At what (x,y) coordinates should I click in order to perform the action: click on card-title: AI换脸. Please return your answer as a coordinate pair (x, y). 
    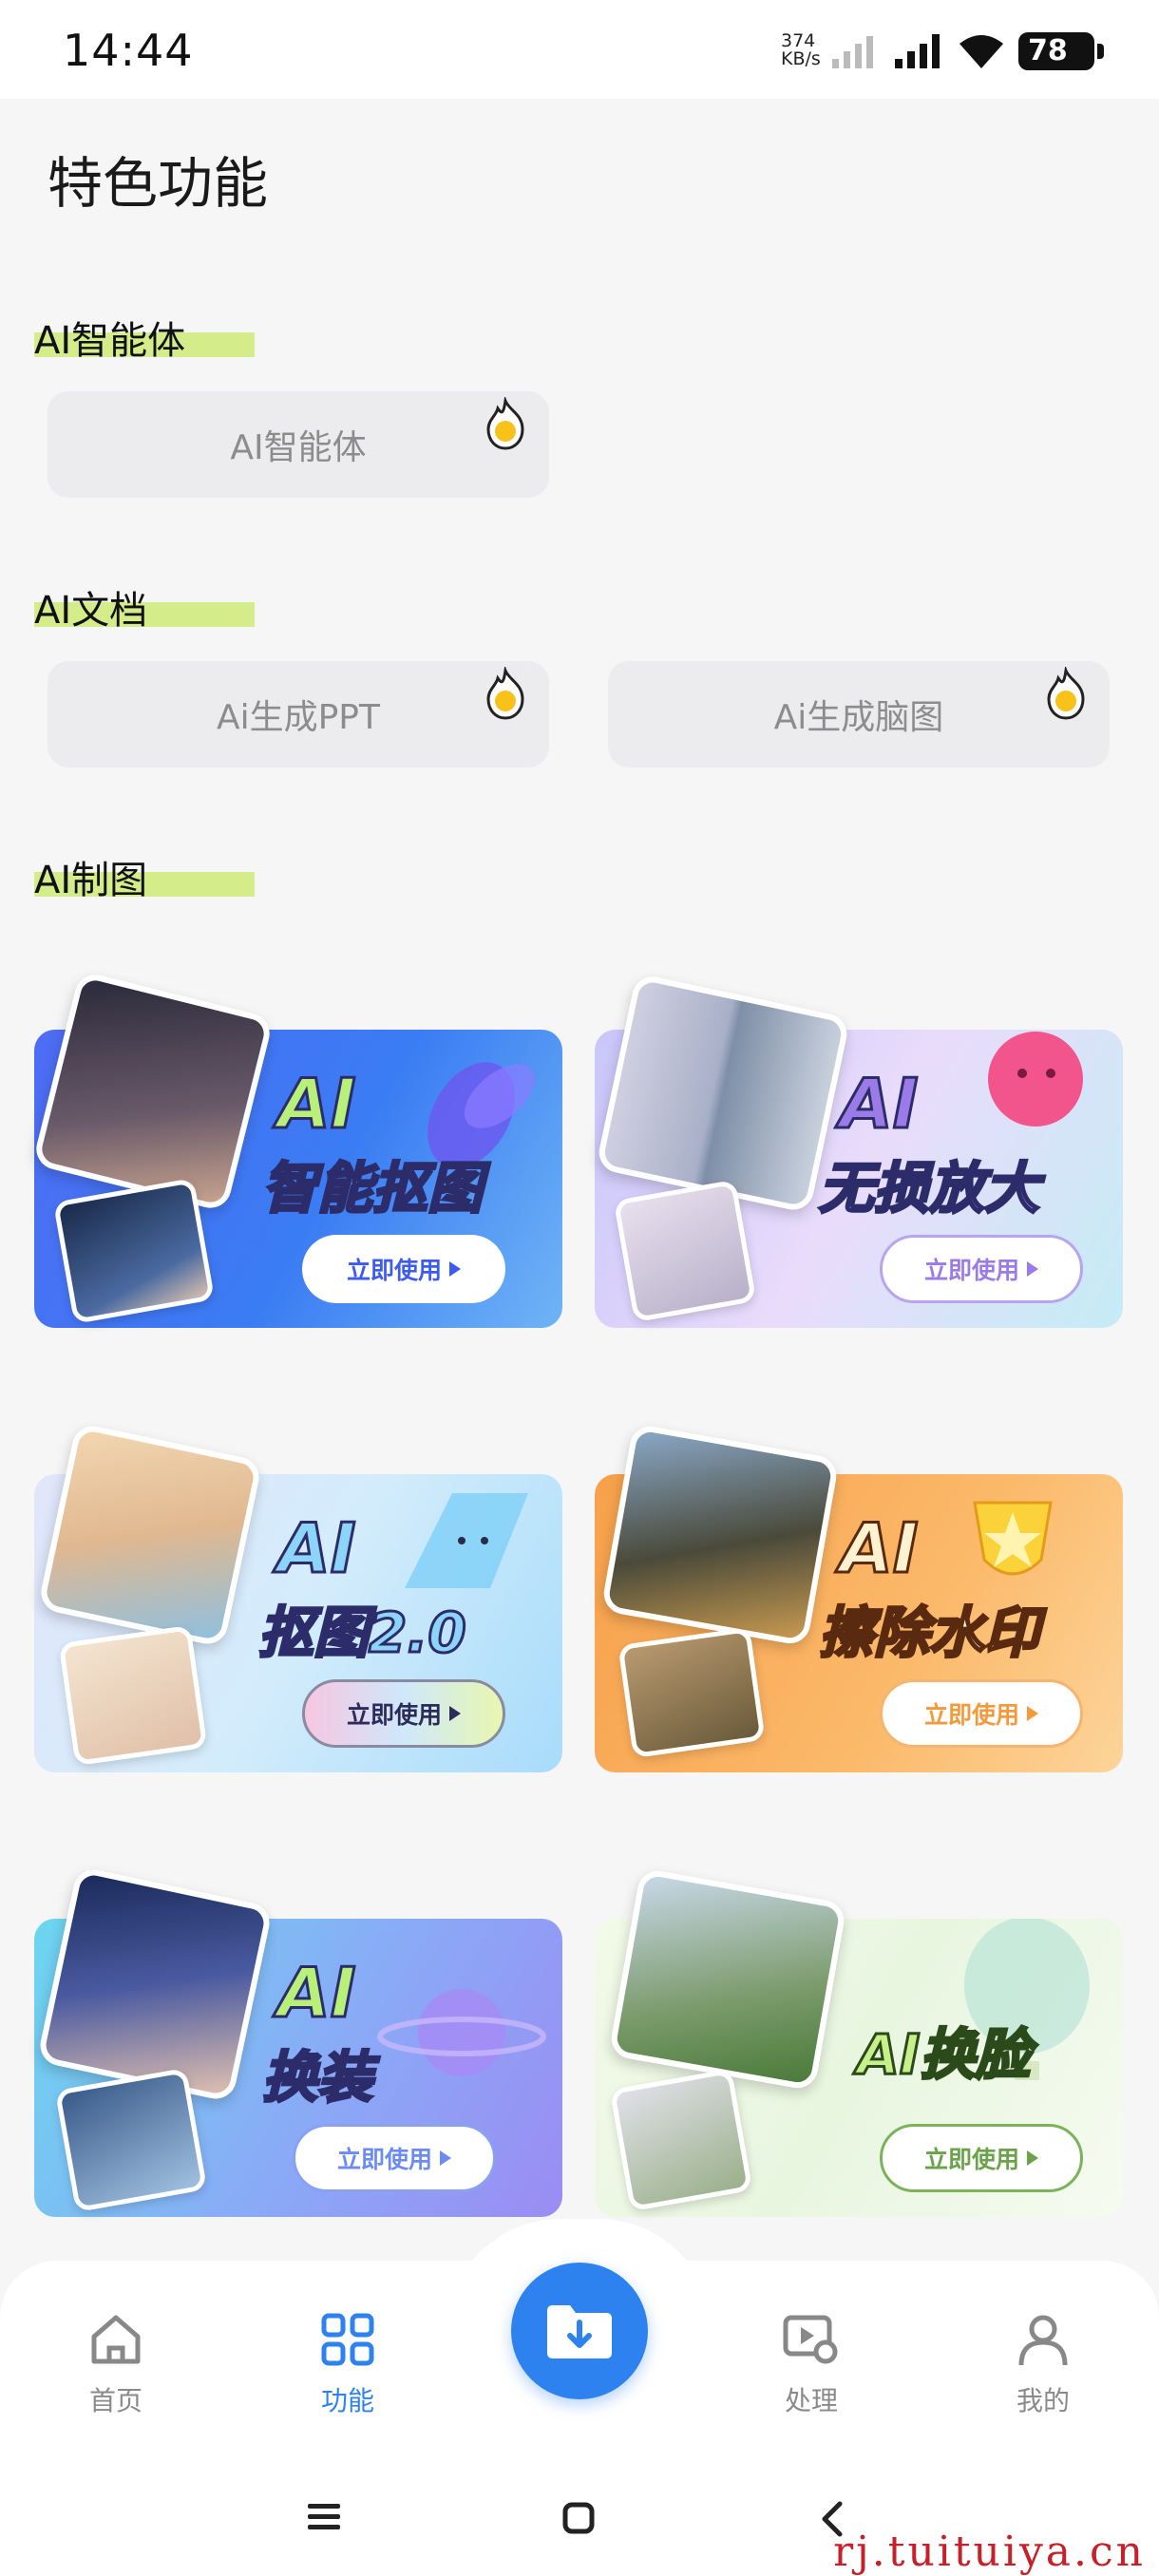
    Looking at the image, I should click on (943, 2055).